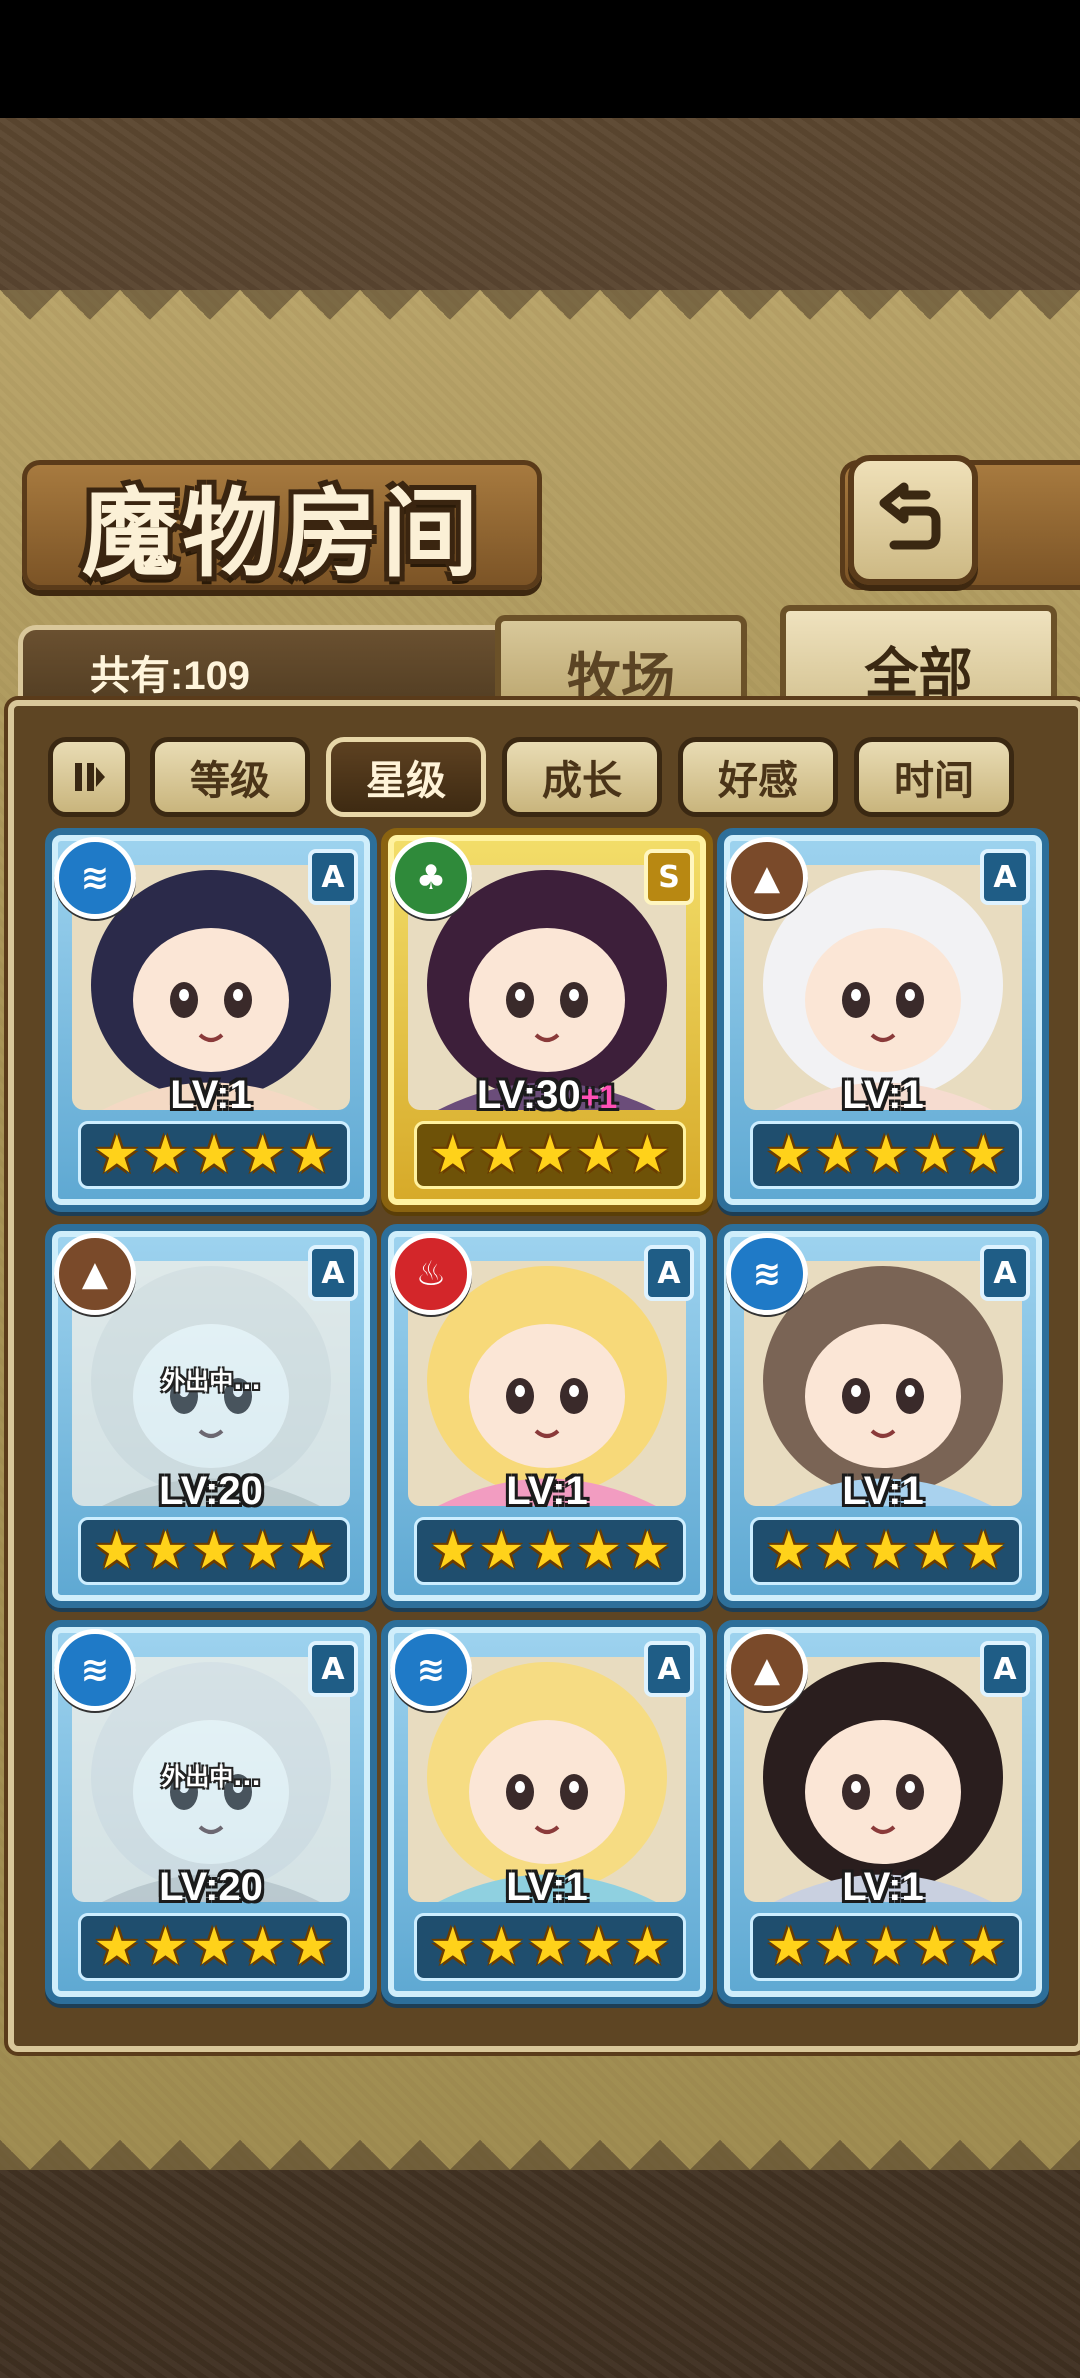 This screenshot has width=1080, height=2378. Describe the element at coordinates (528, 1095) in the screenshot. I see `level-value: LV:30` at that location.